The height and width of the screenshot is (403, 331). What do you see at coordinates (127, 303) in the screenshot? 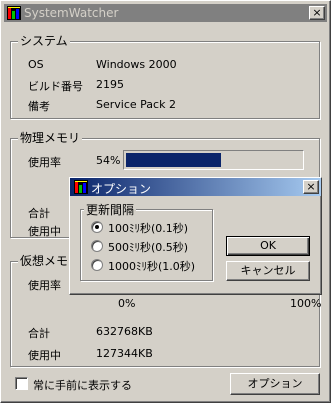
I see `virtual-scale-min: 0%` at bounding box center [127, 303].